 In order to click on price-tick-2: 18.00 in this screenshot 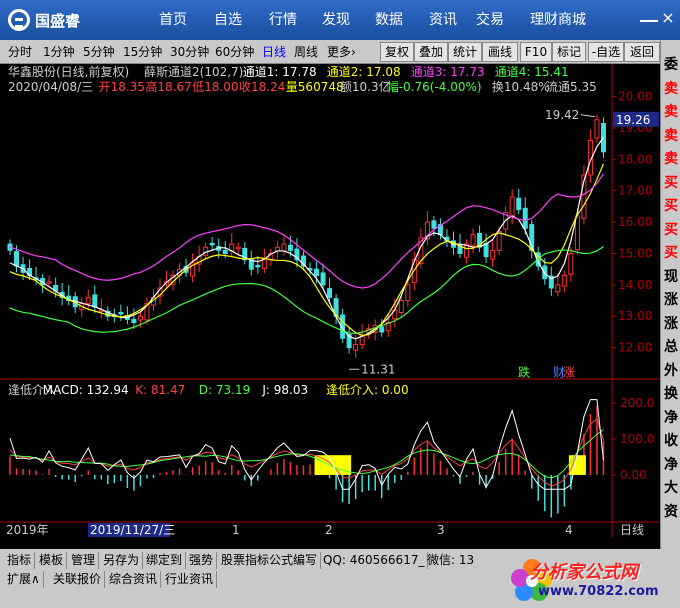, I will do `click(635, 159)`.